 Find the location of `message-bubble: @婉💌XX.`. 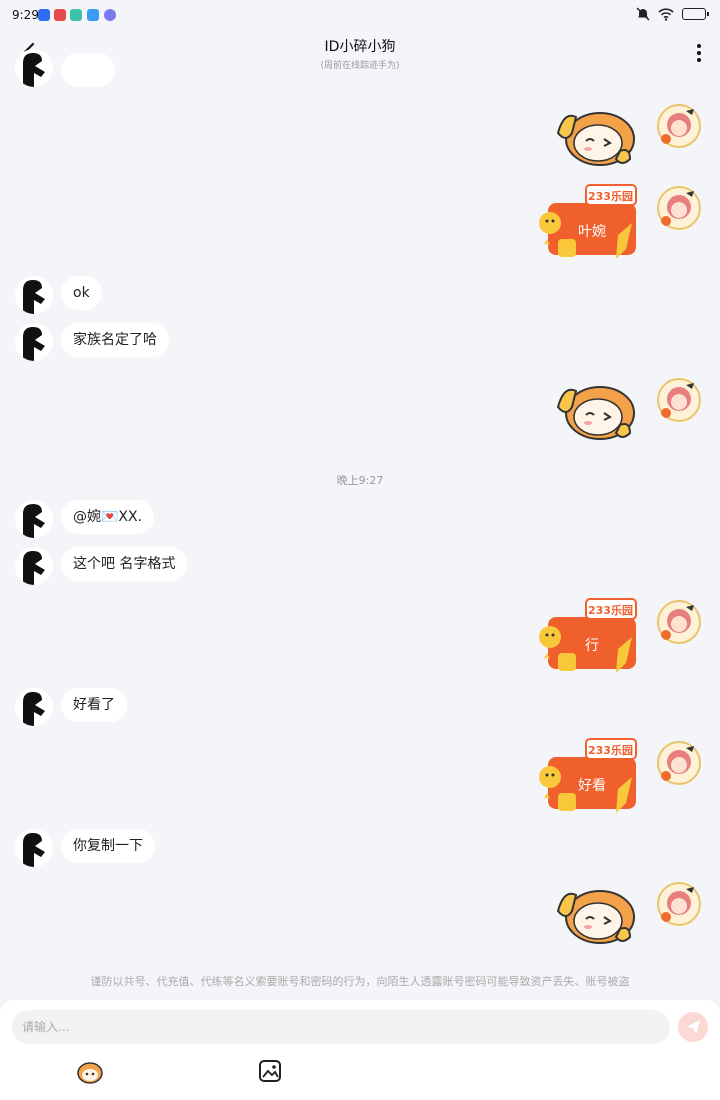

message-bubble: @婉💌XX. is located at coordinates (108, 517).